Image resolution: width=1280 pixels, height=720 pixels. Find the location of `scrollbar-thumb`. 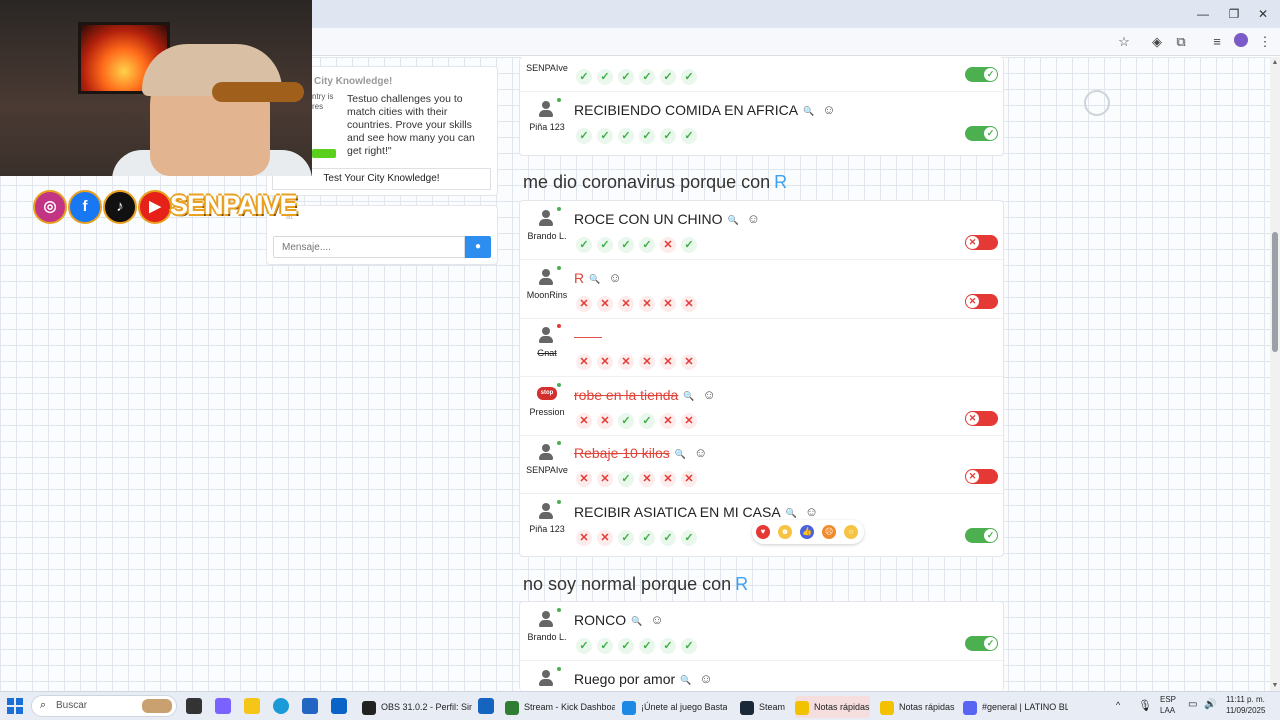

scrollbar-thumb is located at coordinates (1275, 292).